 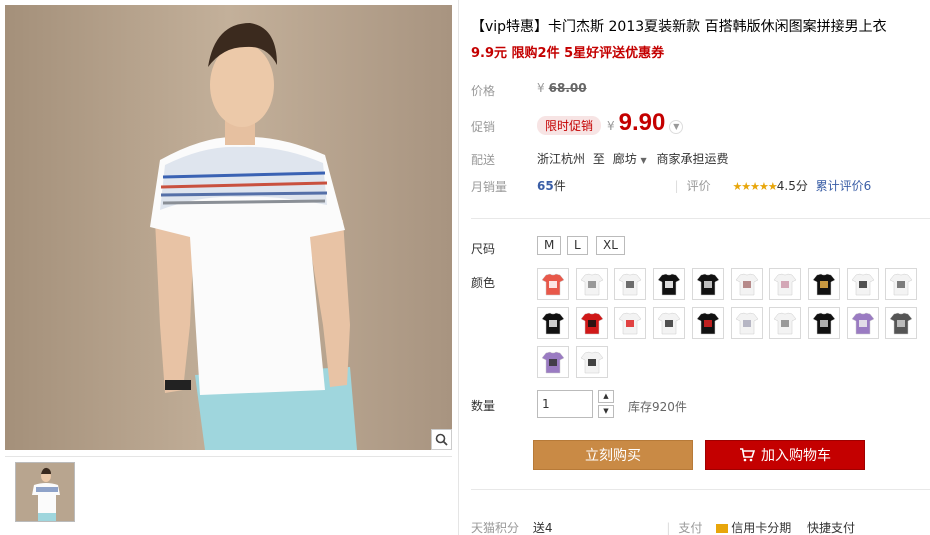 I want to click on shipping-label: 配送, so click(x=483, y=160).